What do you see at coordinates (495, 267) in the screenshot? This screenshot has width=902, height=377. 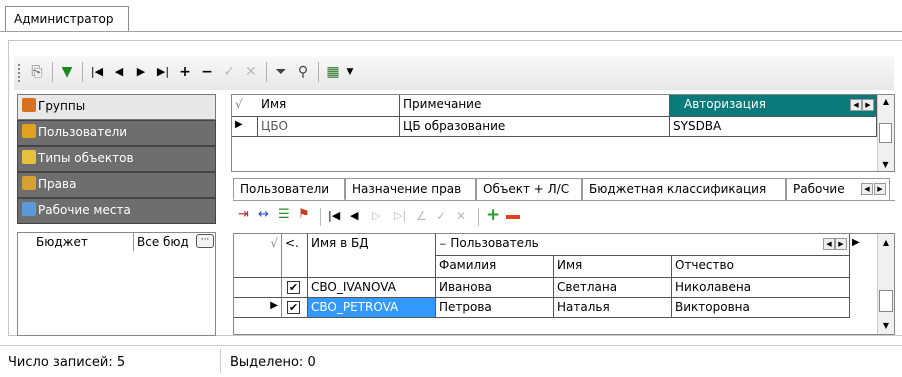 I see `column-header-last-name: Фамилия` at bounding box center [495, 267].